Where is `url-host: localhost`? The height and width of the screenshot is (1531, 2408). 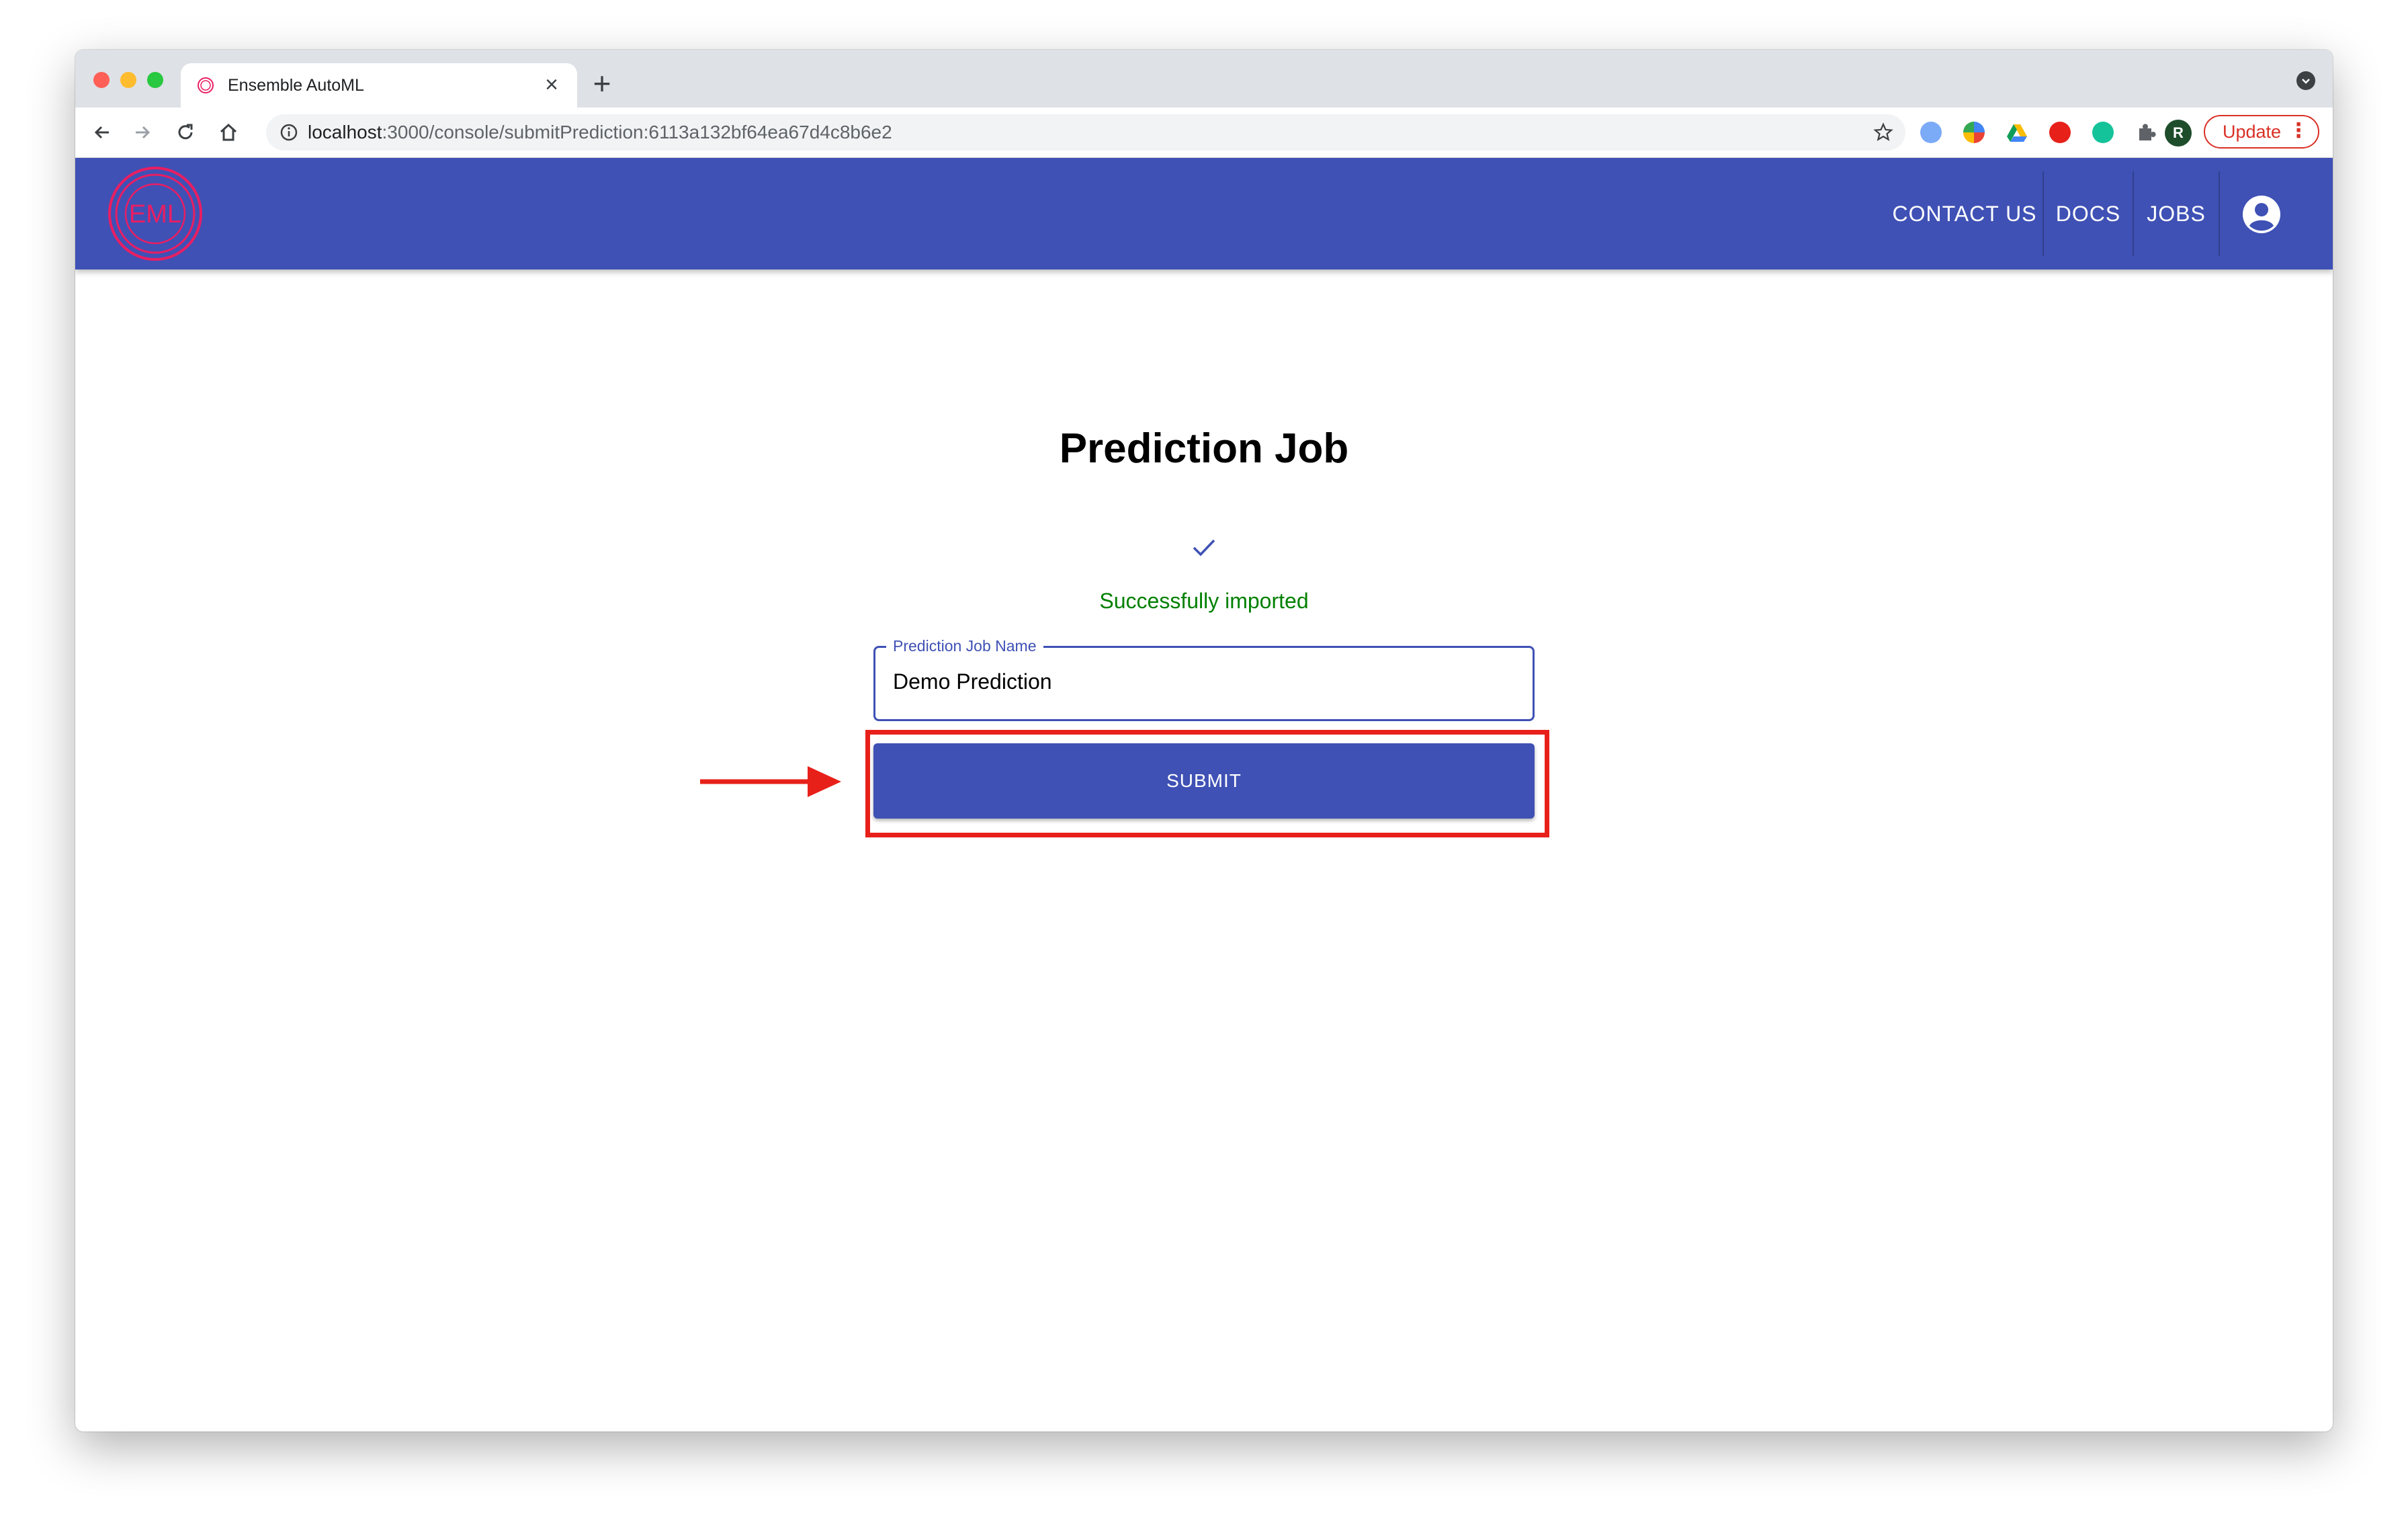 url-host: localhost is located at coordinates (345, 132).